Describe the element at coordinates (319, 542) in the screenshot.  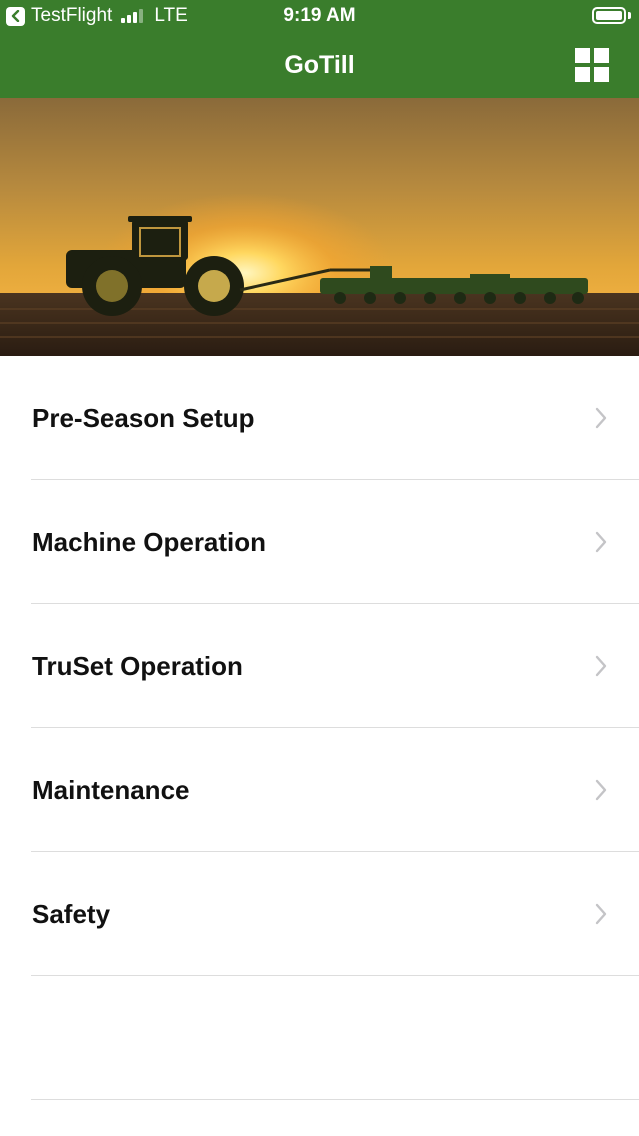
I see `menu-item-machine-operation: Machine Operation` at that location.